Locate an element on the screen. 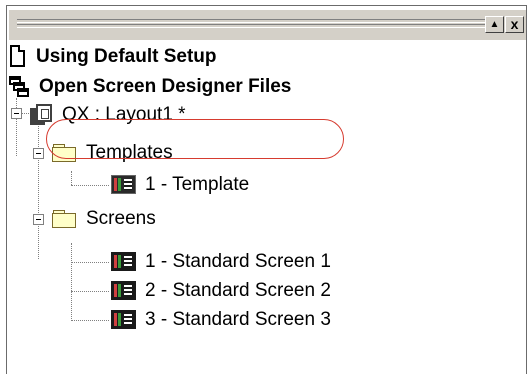 The width and height of the screenshot is (532, 375). tree-item-default-setup: Using Default Setup is located at coordinates (113, 57).